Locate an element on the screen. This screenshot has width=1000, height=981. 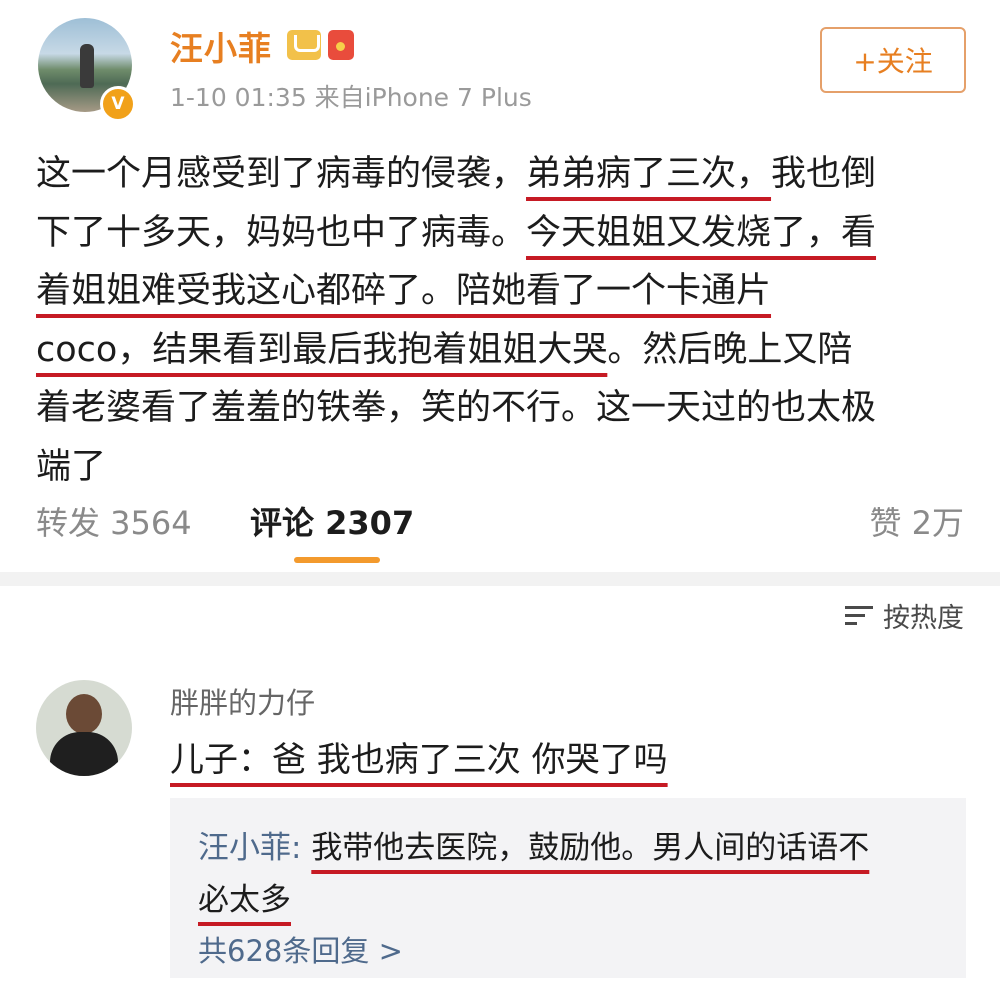
sort-button: 按热度 is located at coordinates (904, 615).